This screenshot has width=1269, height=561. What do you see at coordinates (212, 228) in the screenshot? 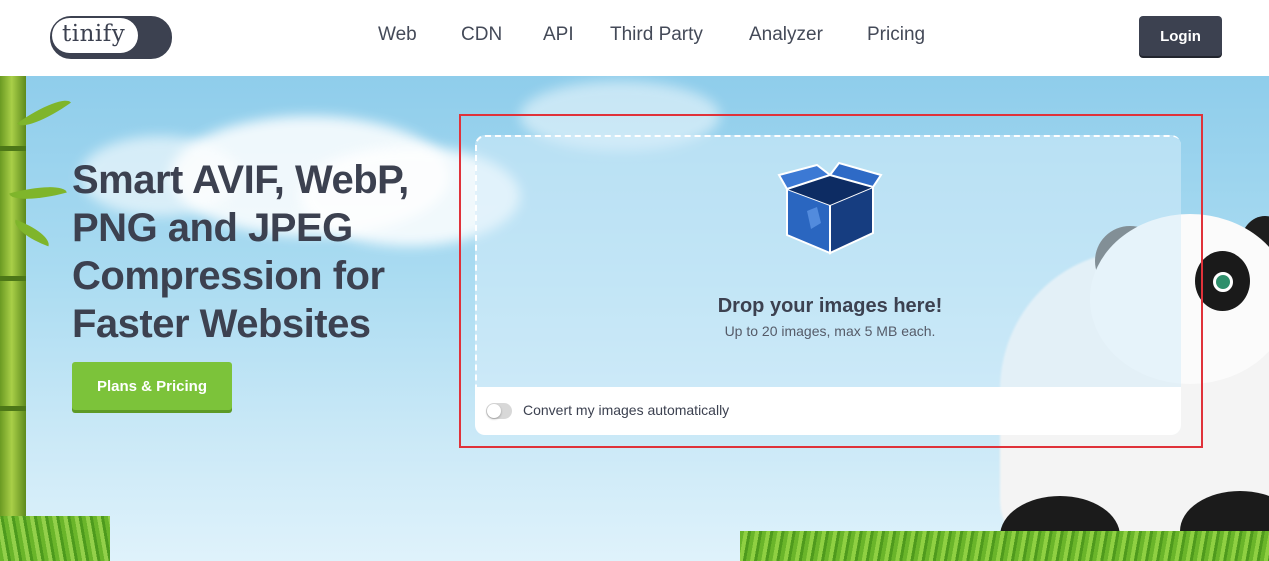
I see `headline-line: PNG and JPEG` at bounding box center [212, 228].